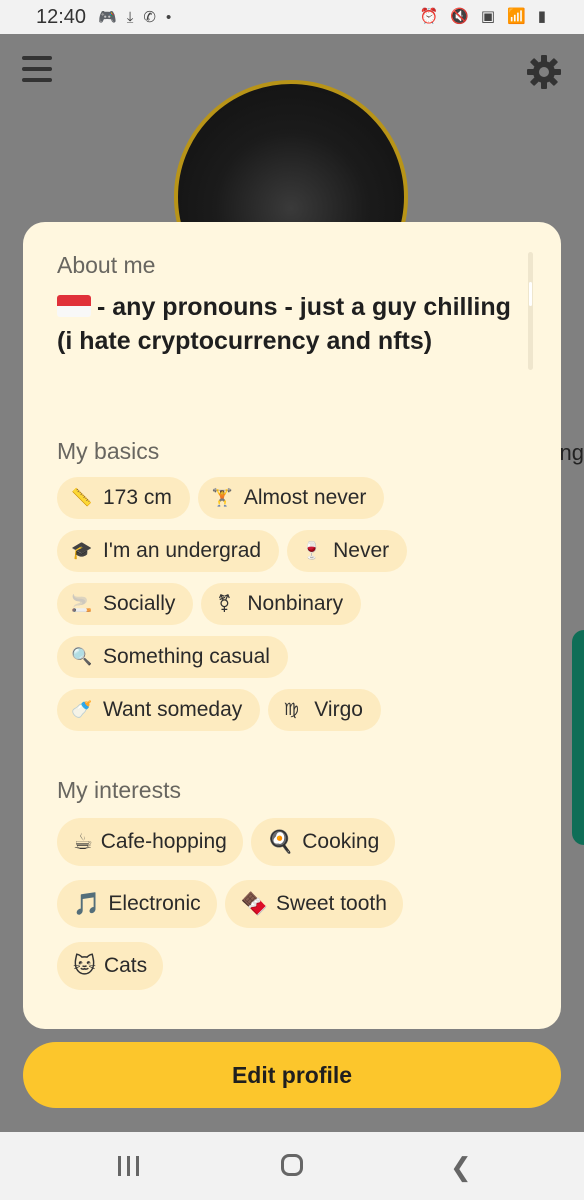  Describe the element at coordinates (331, 903) in the screenshot. I see `chip-label: Sweet tooth` at that location.